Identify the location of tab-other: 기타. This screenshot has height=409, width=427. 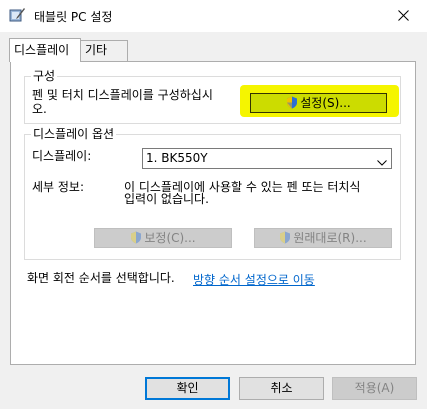
(104, 50).